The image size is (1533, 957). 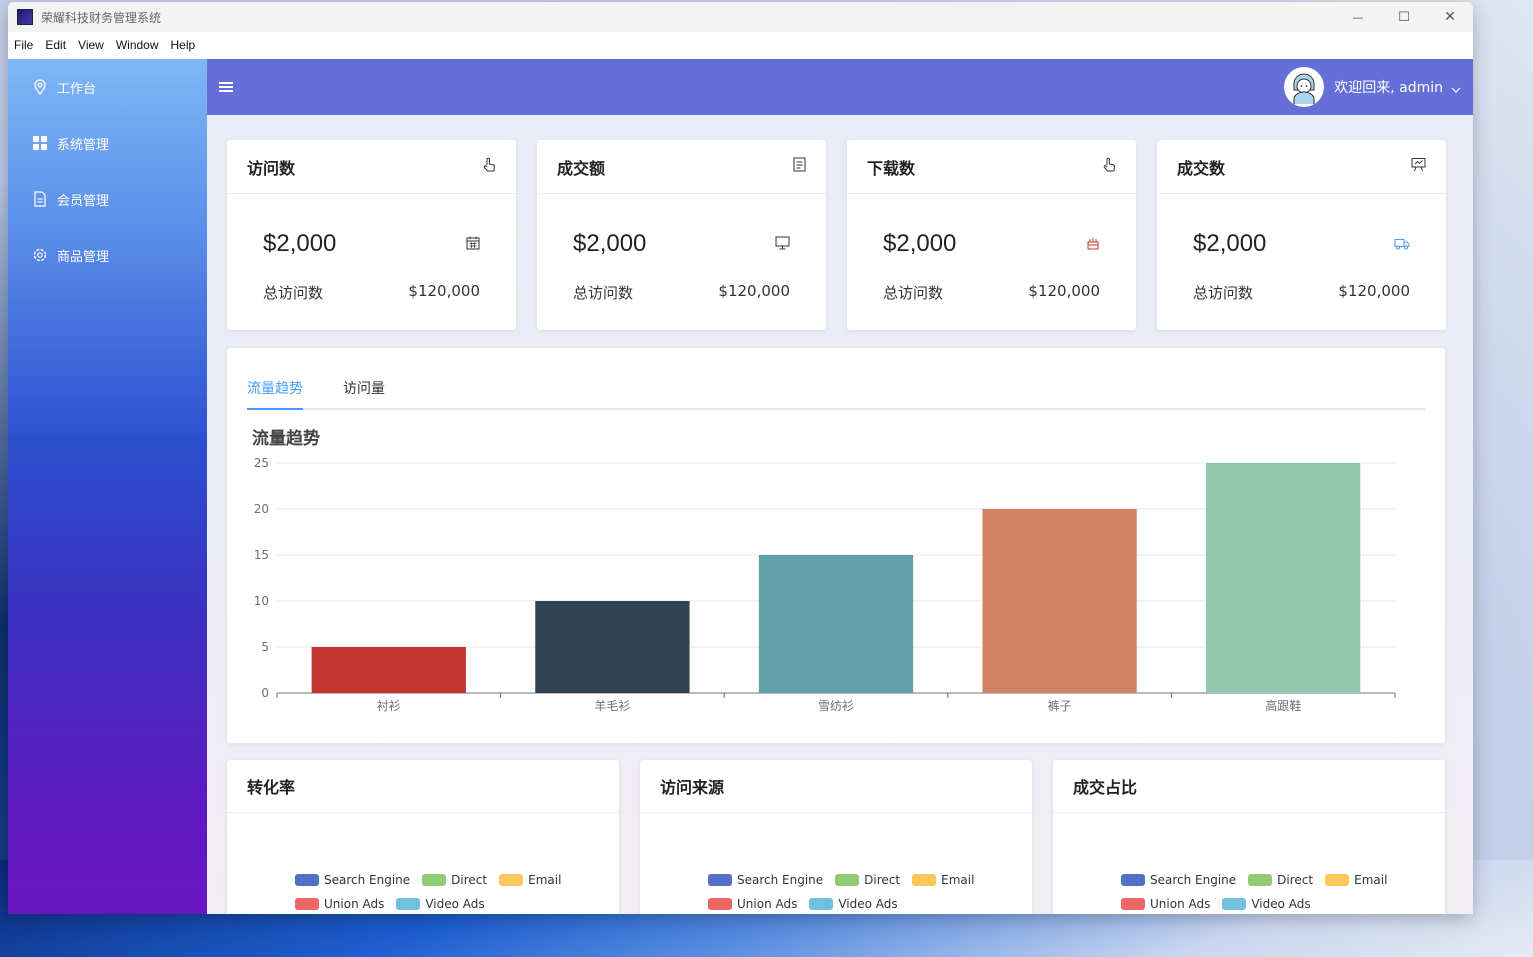 What do you see at coordinates (107, 143) in the screenshot?
I see `sidebar-item-system: 系统管理` at bounding box center [107, 143].